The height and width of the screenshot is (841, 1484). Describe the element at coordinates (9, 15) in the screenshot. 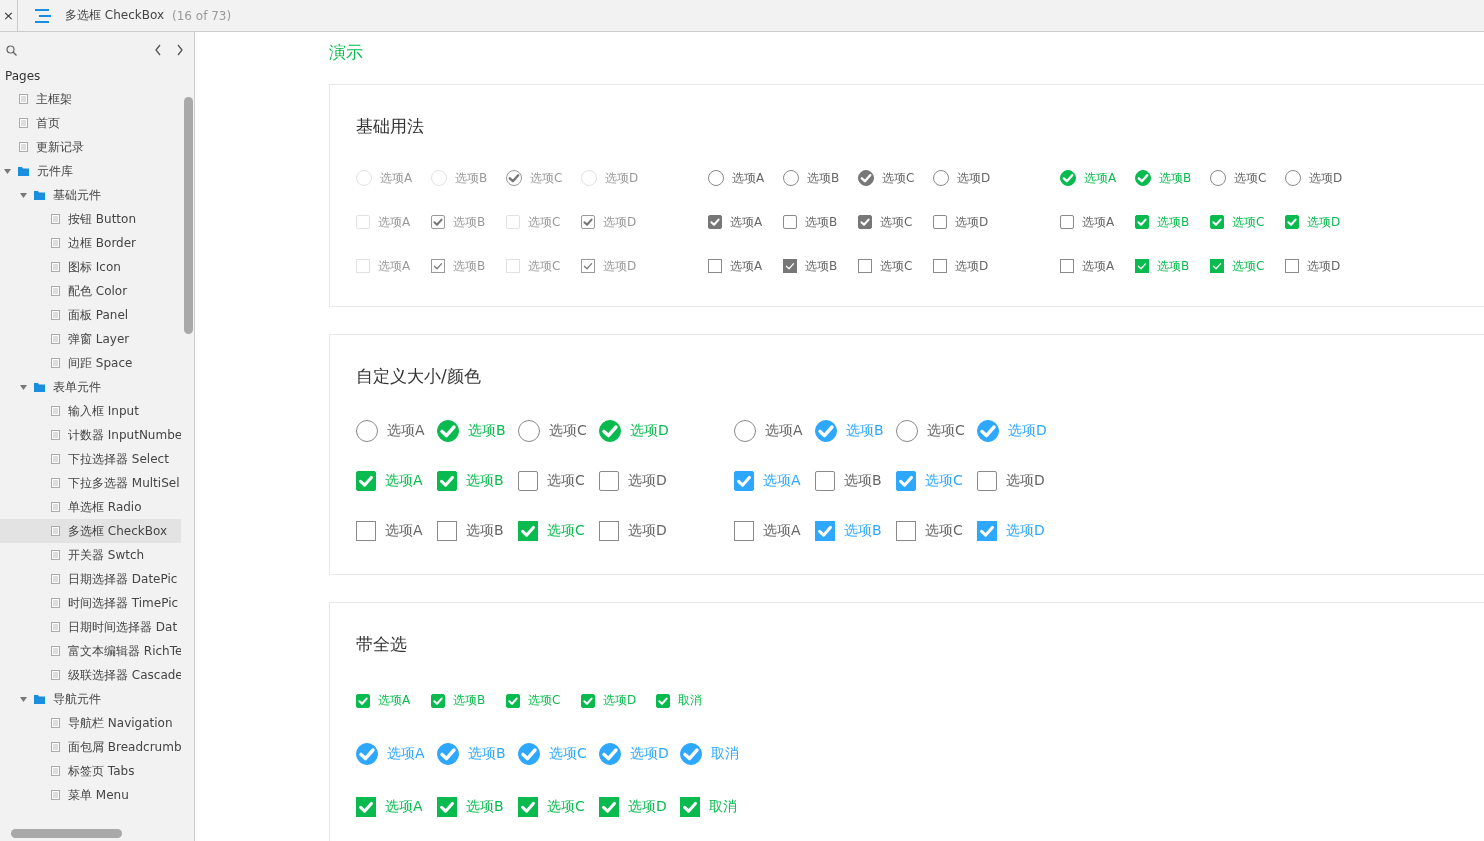

I see `close-button: ×` at that location.